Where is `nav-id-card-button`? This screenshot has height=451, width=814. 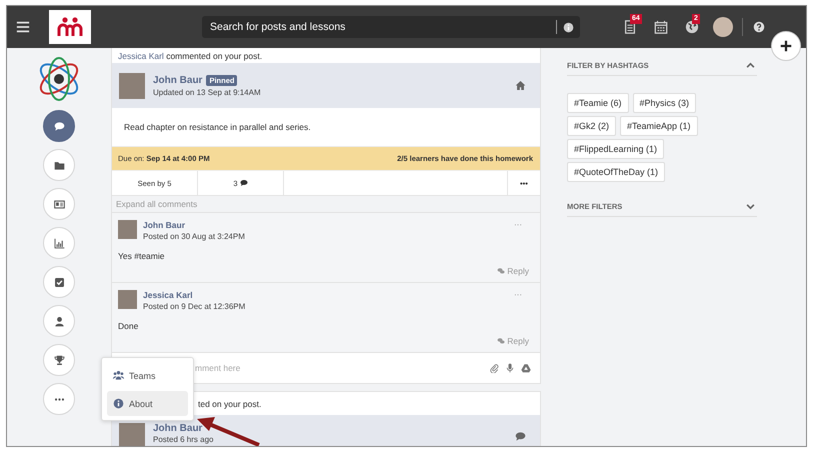
nav-id-card-button is located at coordinates (59, 204).